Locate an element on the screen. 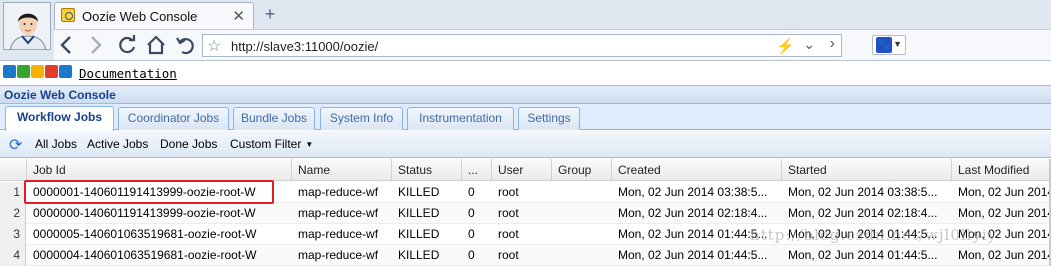 The width and height of the screenshot is (1051, 266). column-header-status: Status is located at coordinates (427, 170).